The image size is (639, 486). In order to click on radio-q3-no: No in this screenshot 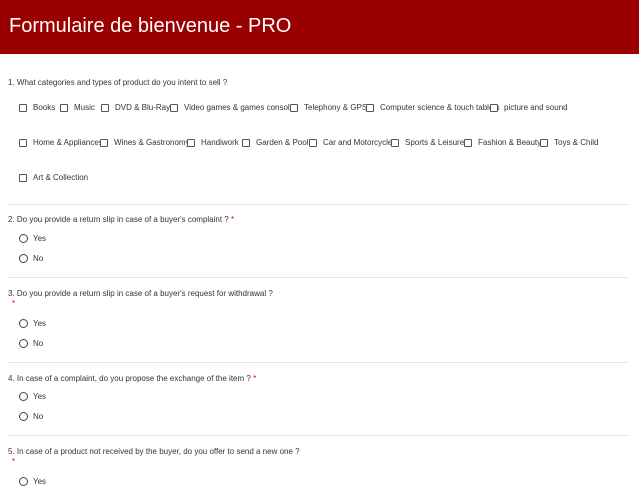, I will do `click(31, 343)`.